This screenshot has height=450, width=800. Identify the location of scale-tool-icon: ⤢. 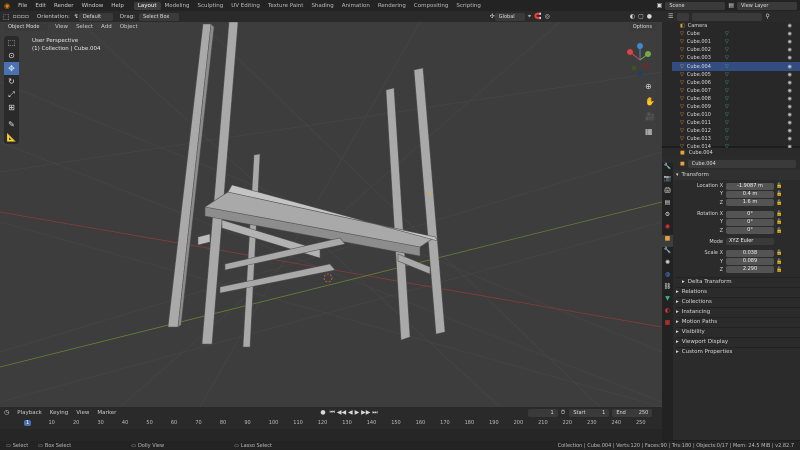
(11, 94).